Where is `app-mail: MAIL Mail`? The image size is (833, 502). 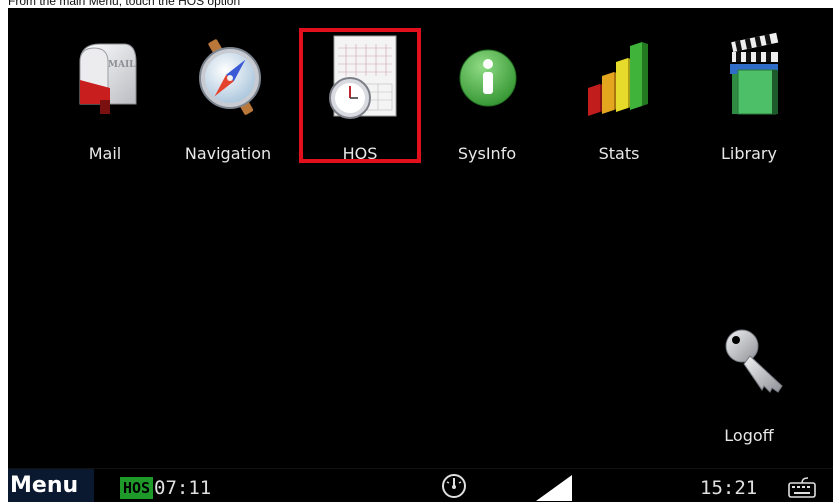 app-mail: MAIL Mail is located at coordinates (105, 91).